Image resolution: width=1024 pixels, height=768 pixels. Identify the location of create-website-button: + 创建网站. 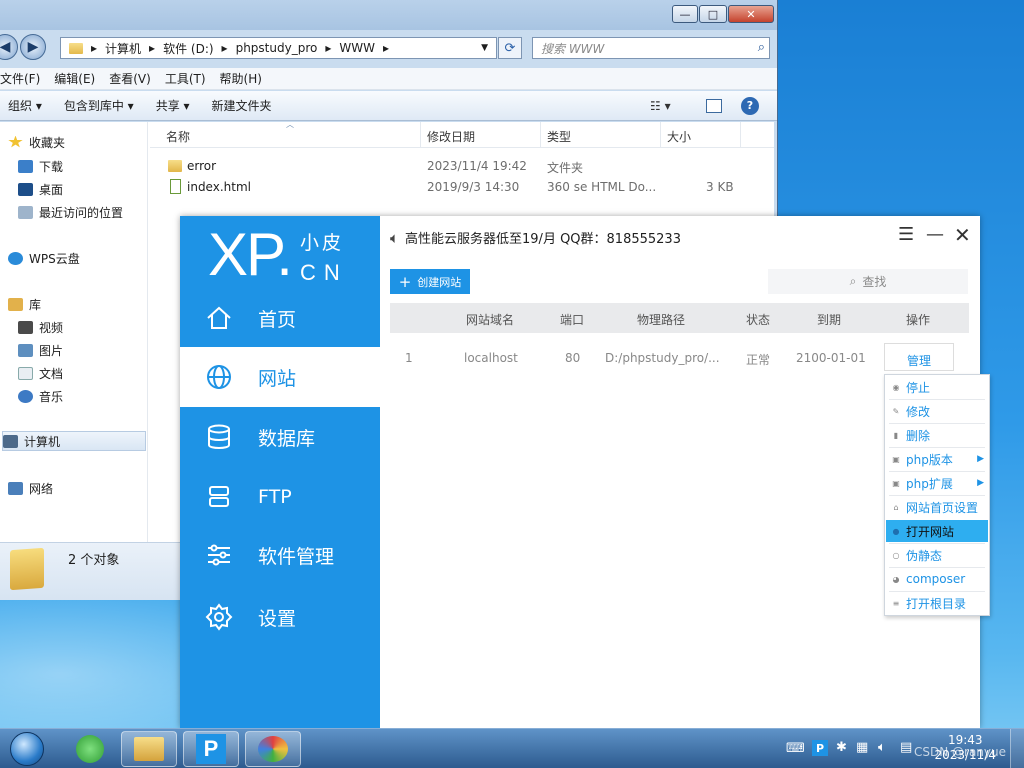
(430, 281).